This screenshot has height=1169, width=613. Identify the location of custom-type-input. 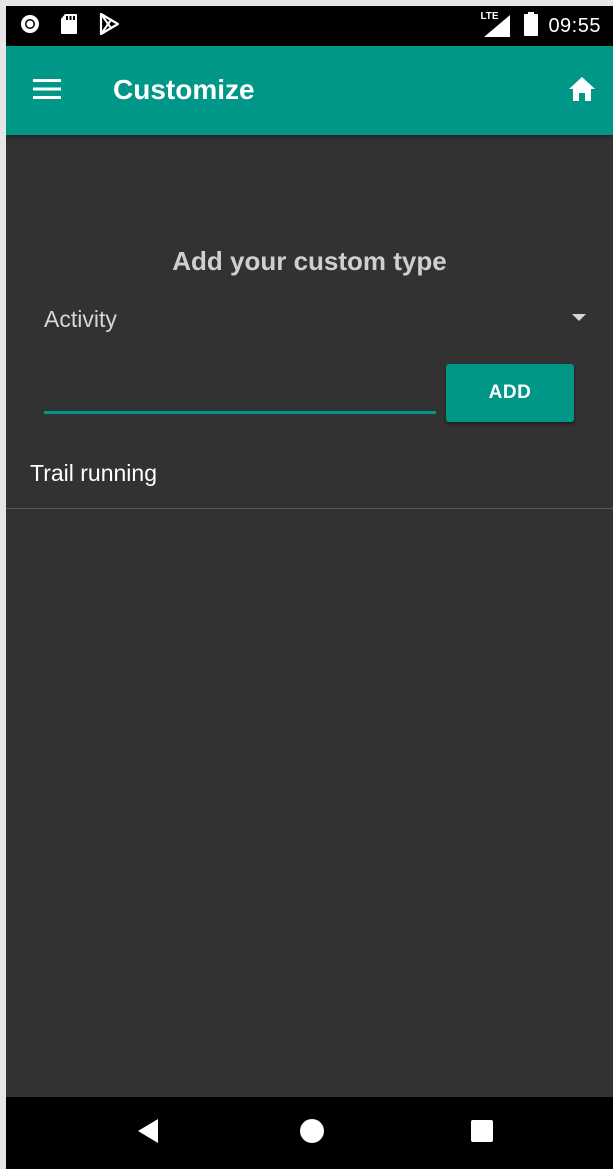
(240, 390).